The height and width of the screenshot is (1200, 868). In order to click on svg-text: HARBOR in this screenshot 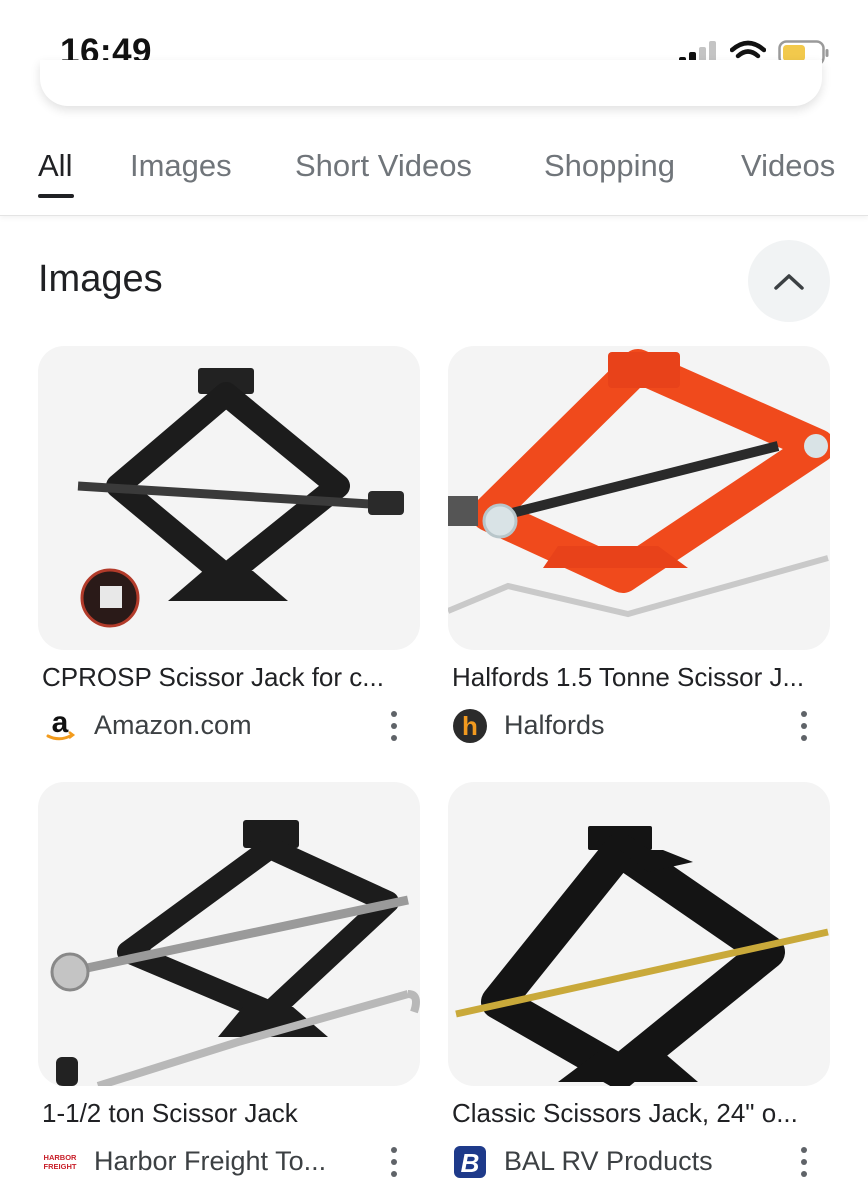, I will do `click(60, 1157)`.